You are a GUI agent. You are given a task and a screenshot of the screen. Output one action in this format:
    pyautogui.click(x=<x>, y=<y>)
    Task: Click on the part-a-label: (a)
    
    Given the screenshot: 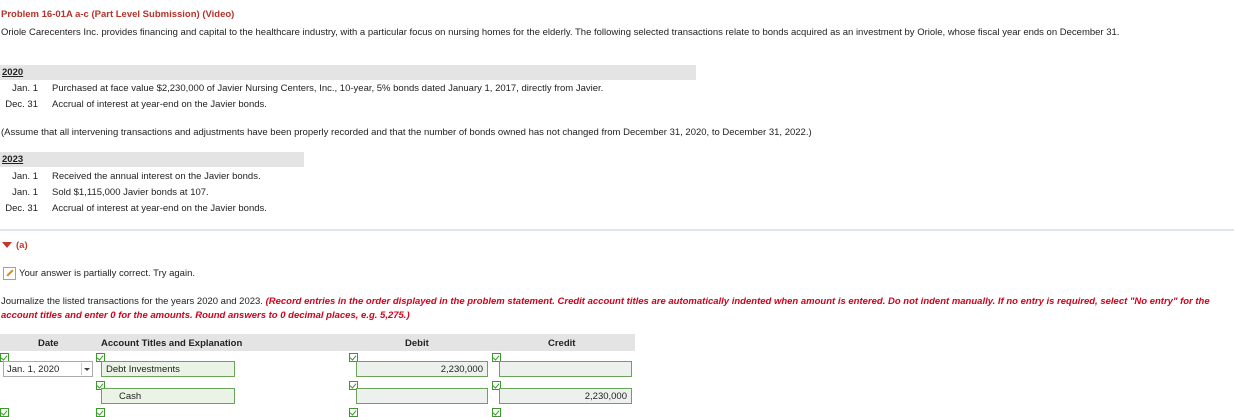 What is the action you would take?
    pyautogui.click(x=22, y=245)
    